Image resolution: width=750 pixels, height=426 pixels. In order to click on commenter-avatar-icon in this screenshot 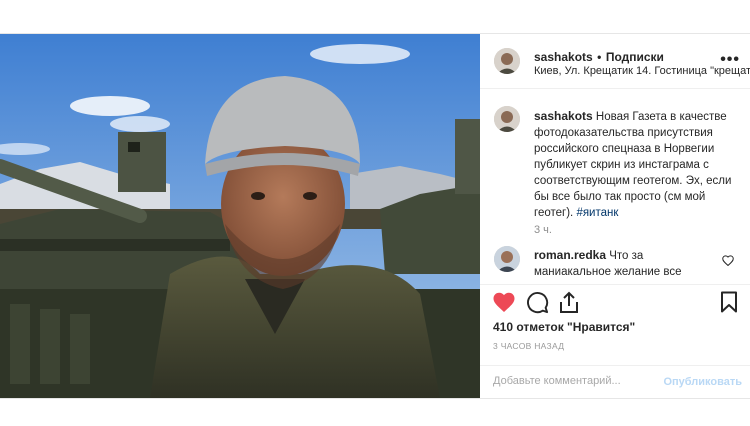, I will do `click(507, 259)`.